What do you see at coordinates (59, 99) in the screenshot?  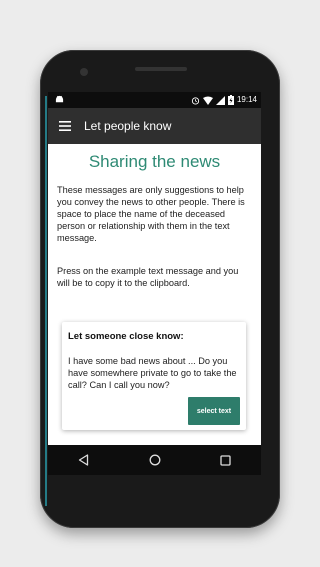 I see `android-icon` at bounding box center [59, 99].